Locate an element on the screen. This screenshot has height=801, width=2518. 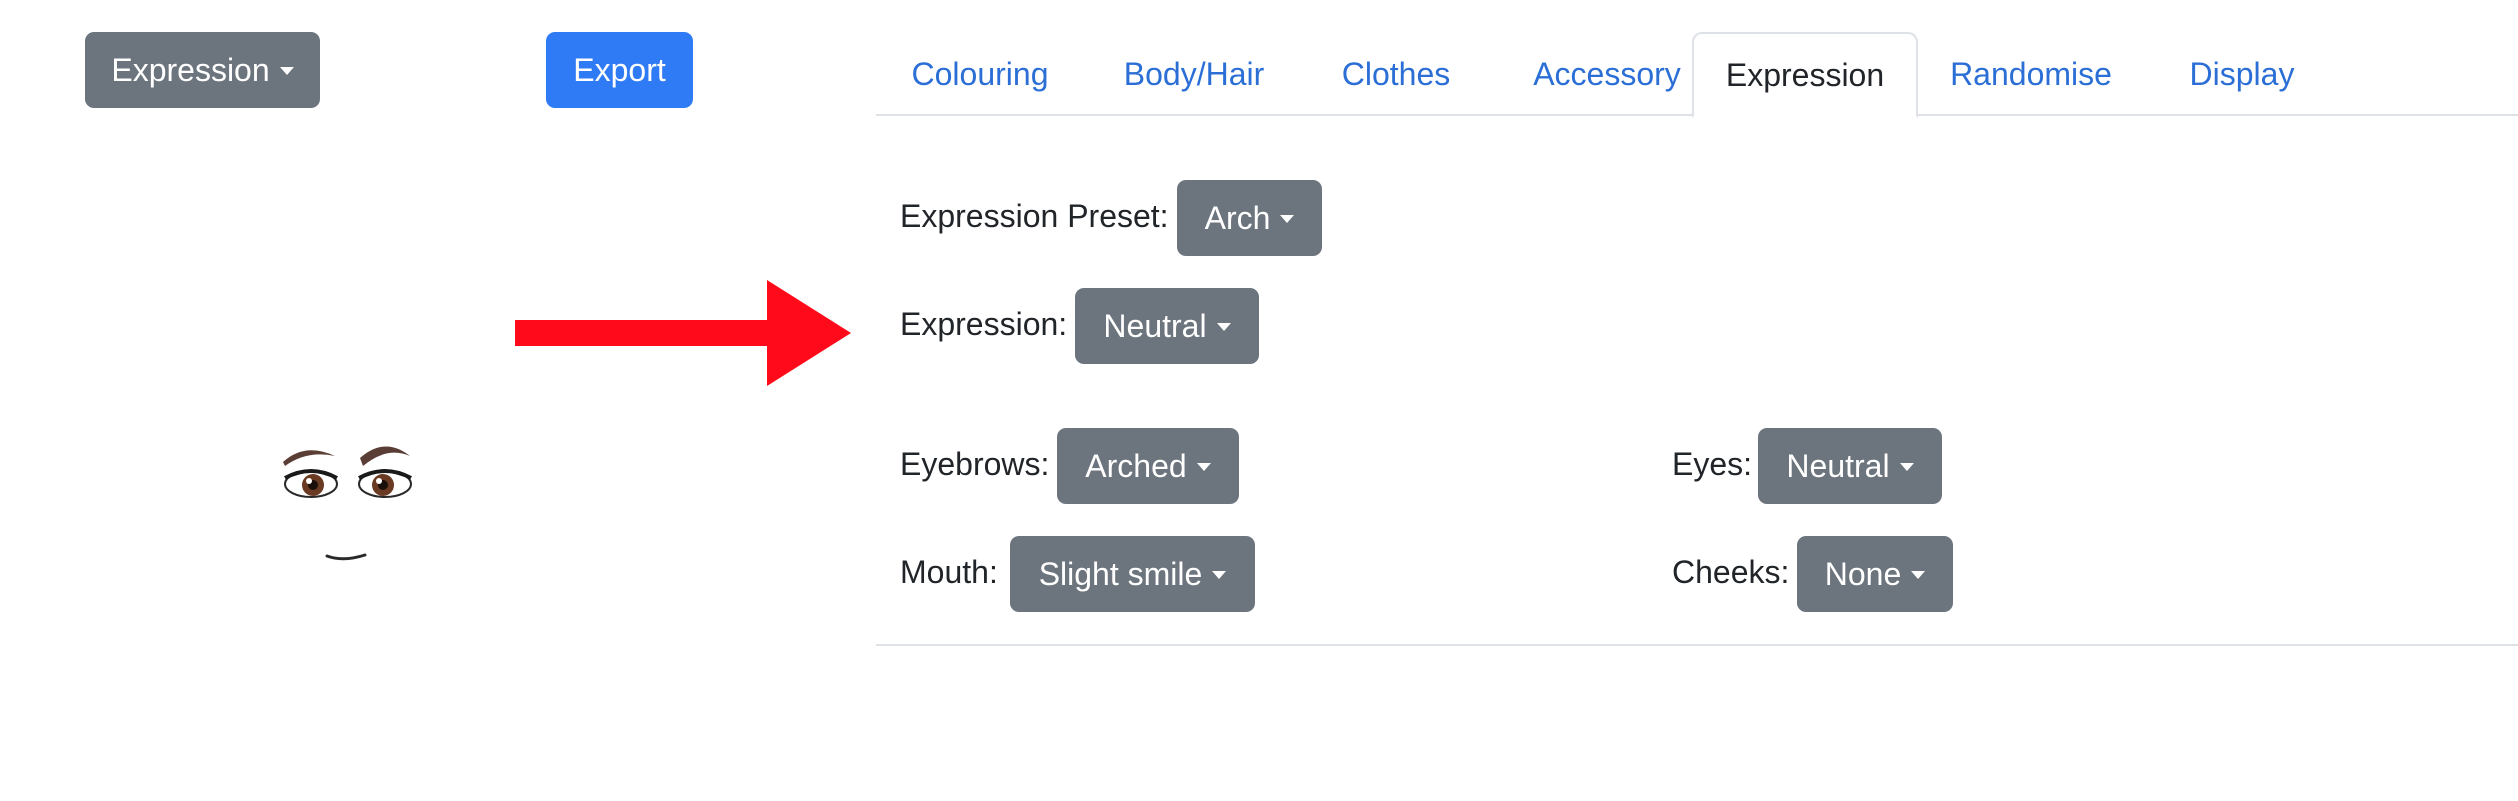
eyebrows-value: Arched is located at coordinates (1136, 465).